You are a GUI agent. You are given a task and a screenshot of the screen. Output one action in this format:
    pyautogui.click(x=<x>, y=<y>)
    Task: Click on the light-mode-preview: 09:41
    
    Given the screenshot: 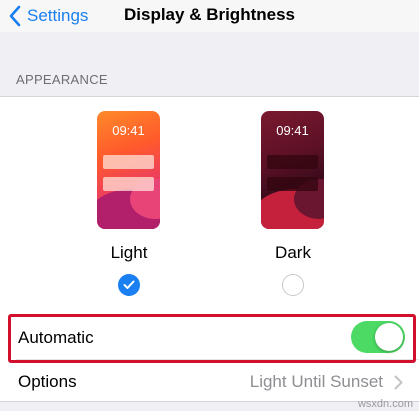 What is the action you would take?
    pyautogui.click(x=128, y=170)
    